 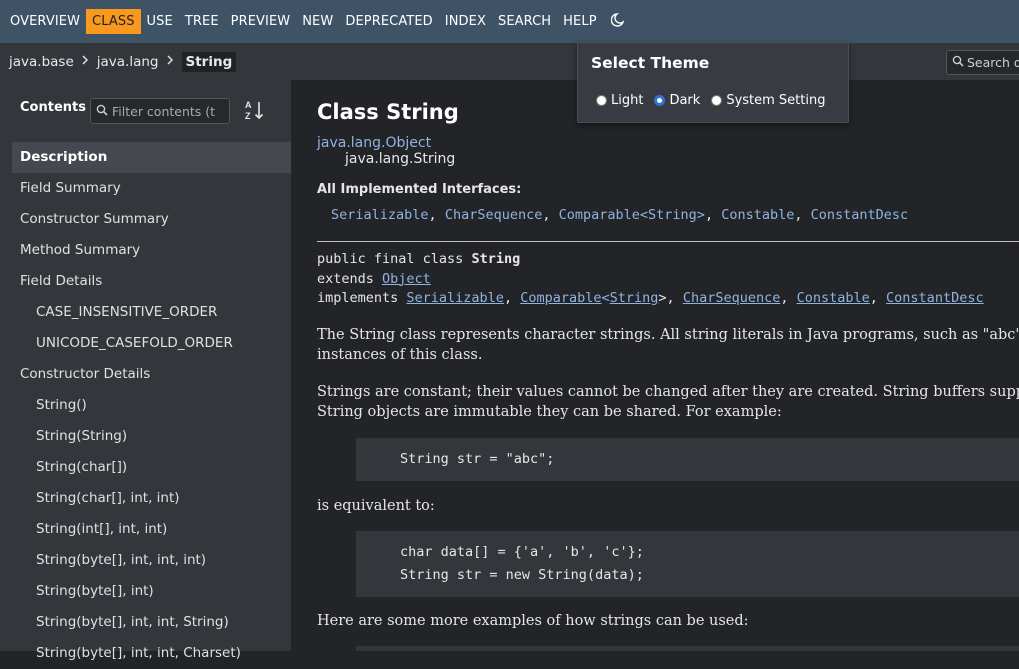 I want to click on option-label: System Setting, so click(x=776, y=100).